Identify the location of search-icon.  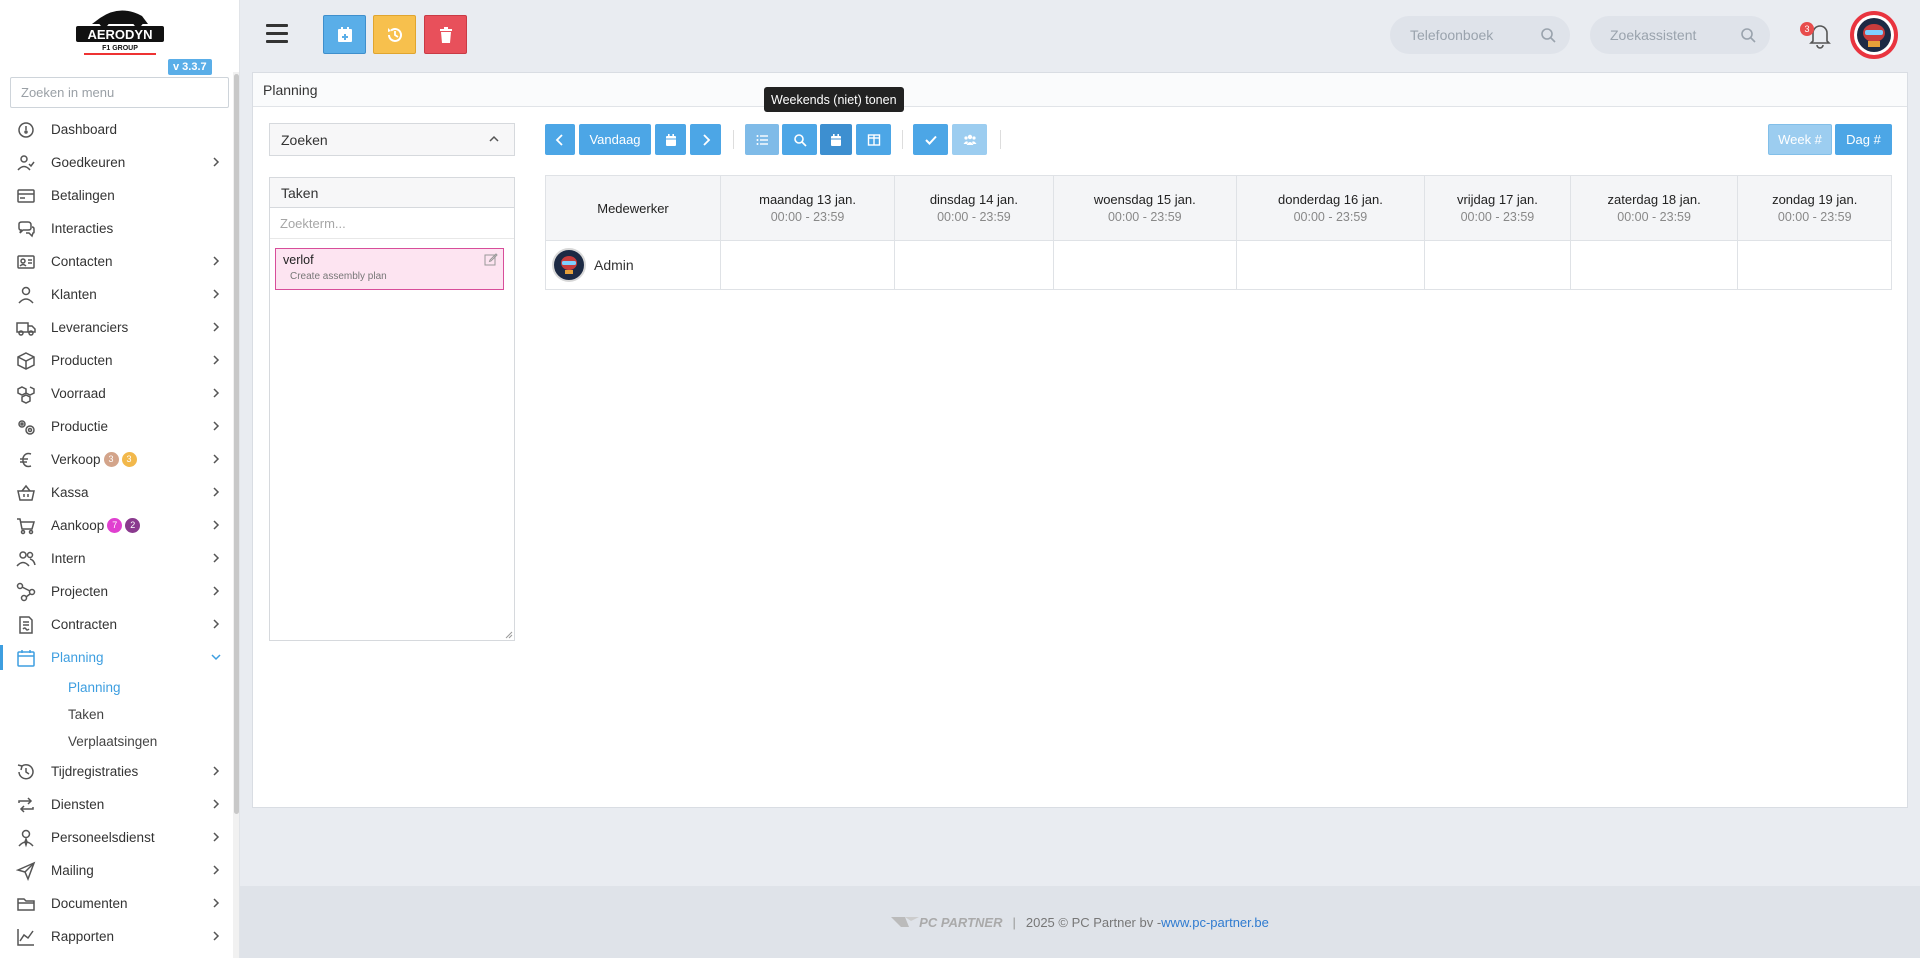
(800, 140).